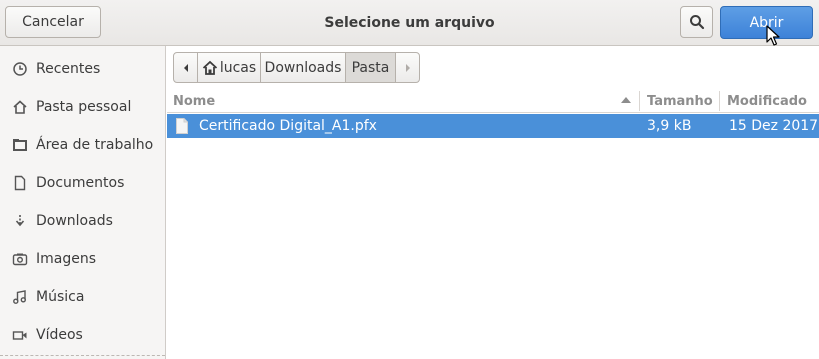 The image size is (819, 359). Describe the element at coordinates (288, 126) in the screenshot. I see `file-name: Certificado Digital_A1.pfx` at that location.